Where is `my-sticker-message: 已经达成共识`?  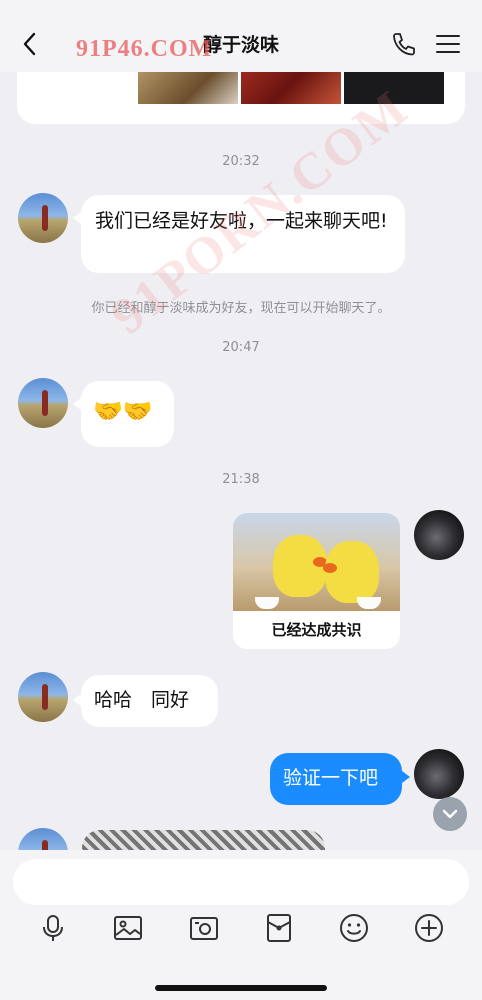 my-sticker-message: 已经达成共识 is located at coordinates (316, 581).